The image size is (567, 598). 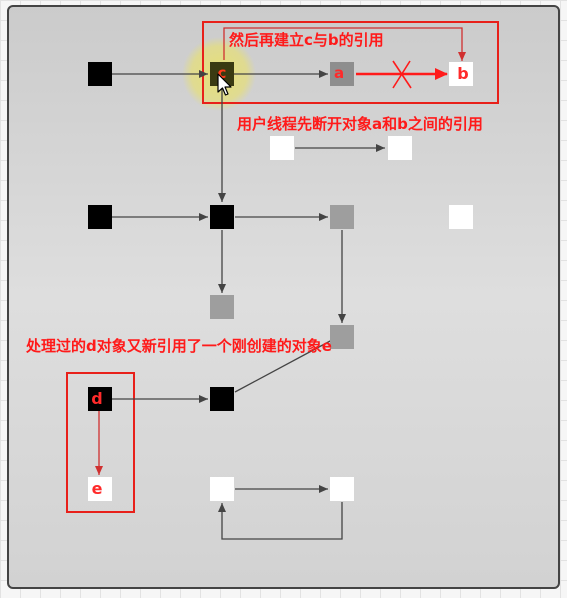 What do you see at coordinates (222, 217) in the screenshot?
I see `node-mid-black` at bounding box center [222, 217].